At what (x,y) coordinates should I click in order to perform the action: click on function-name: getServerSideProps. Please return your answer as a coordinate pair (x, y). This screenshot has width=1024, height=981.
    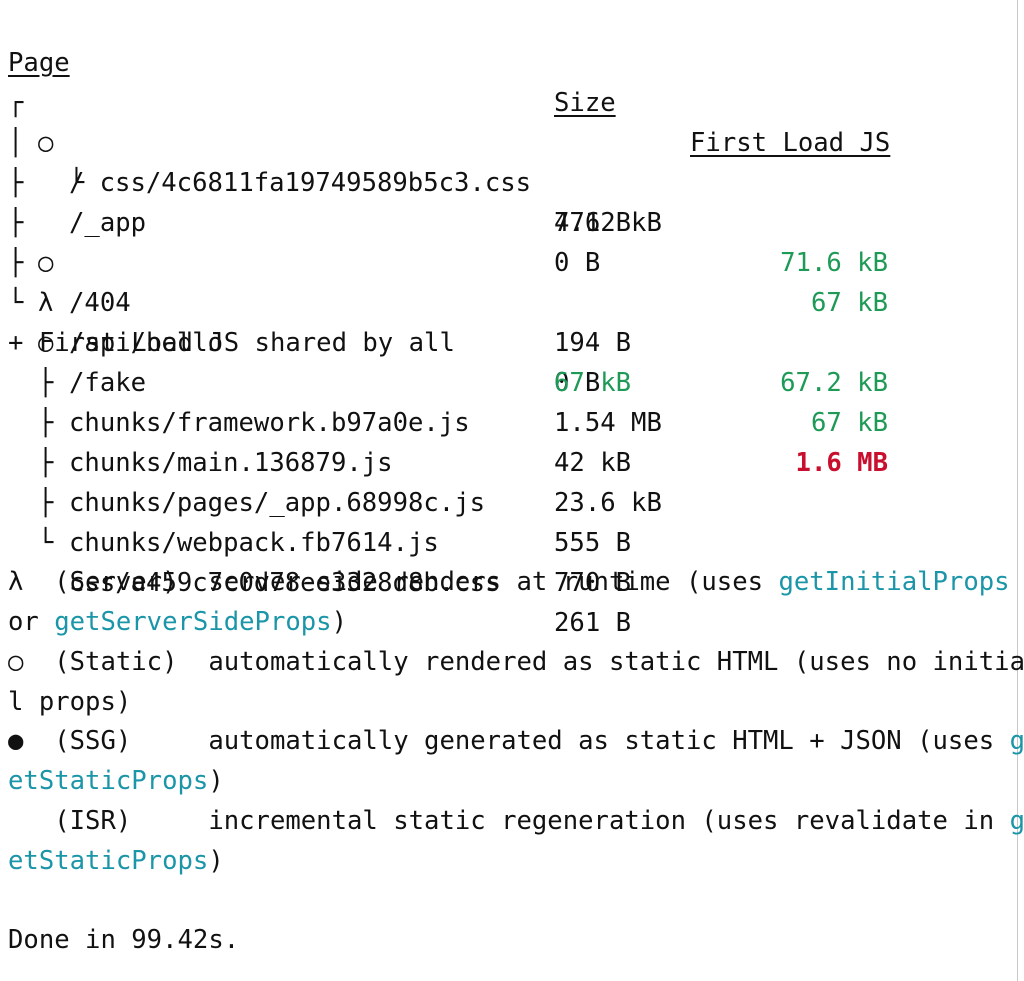
    Looking at the image, I should click on (193, 622).